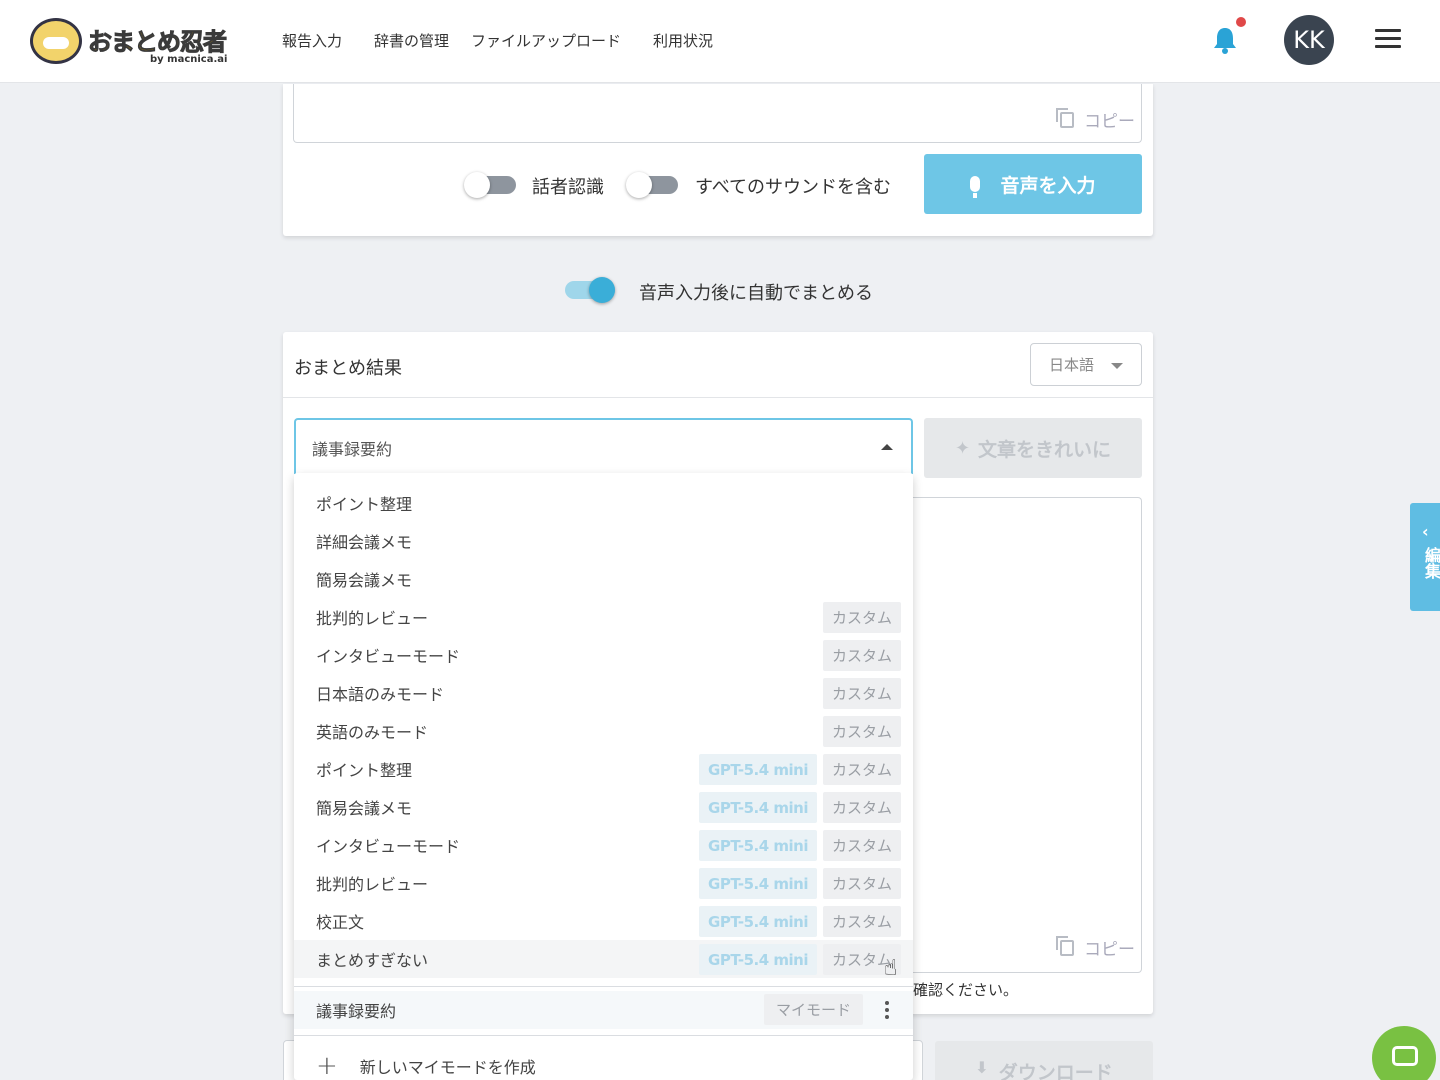  I want to click on main-nav: 報告入力 辞書の管理 ファイルアップロード 利用状況, so click(513, 40).